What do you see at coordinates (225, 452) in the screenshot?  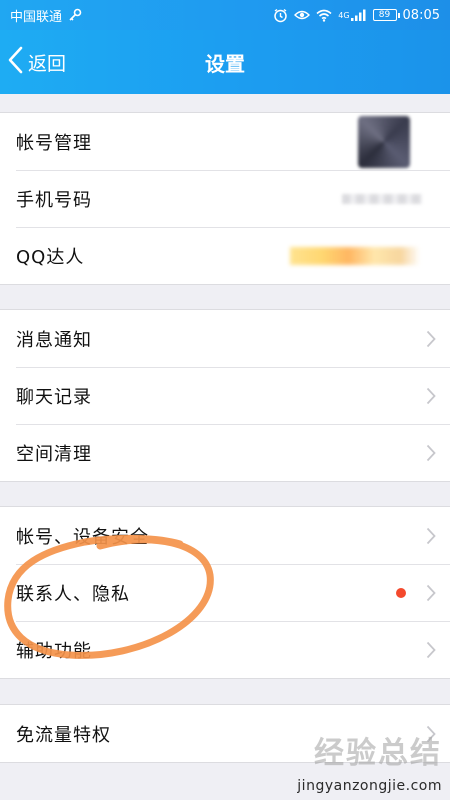 I see `row-storage-cleanup: 空间清理` at bounding box center [225, 452].